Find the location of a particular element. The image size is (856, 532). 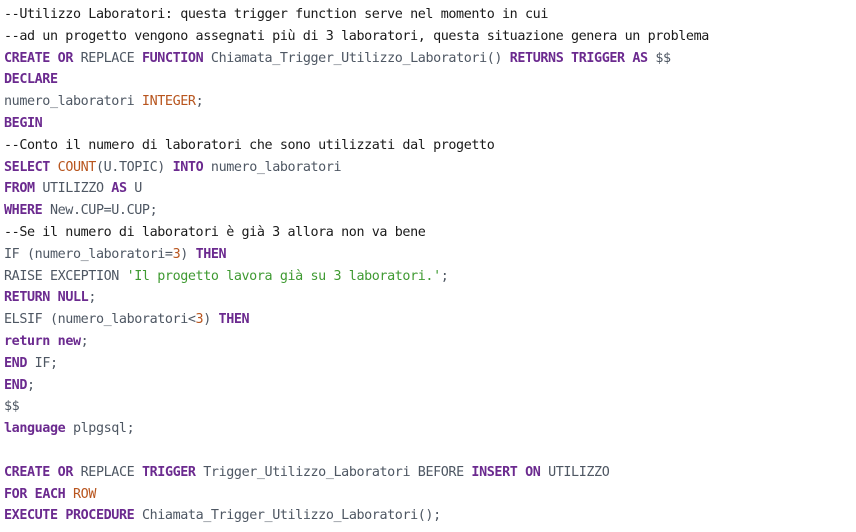

code-keyword: new is located at coordinates (69, 341).